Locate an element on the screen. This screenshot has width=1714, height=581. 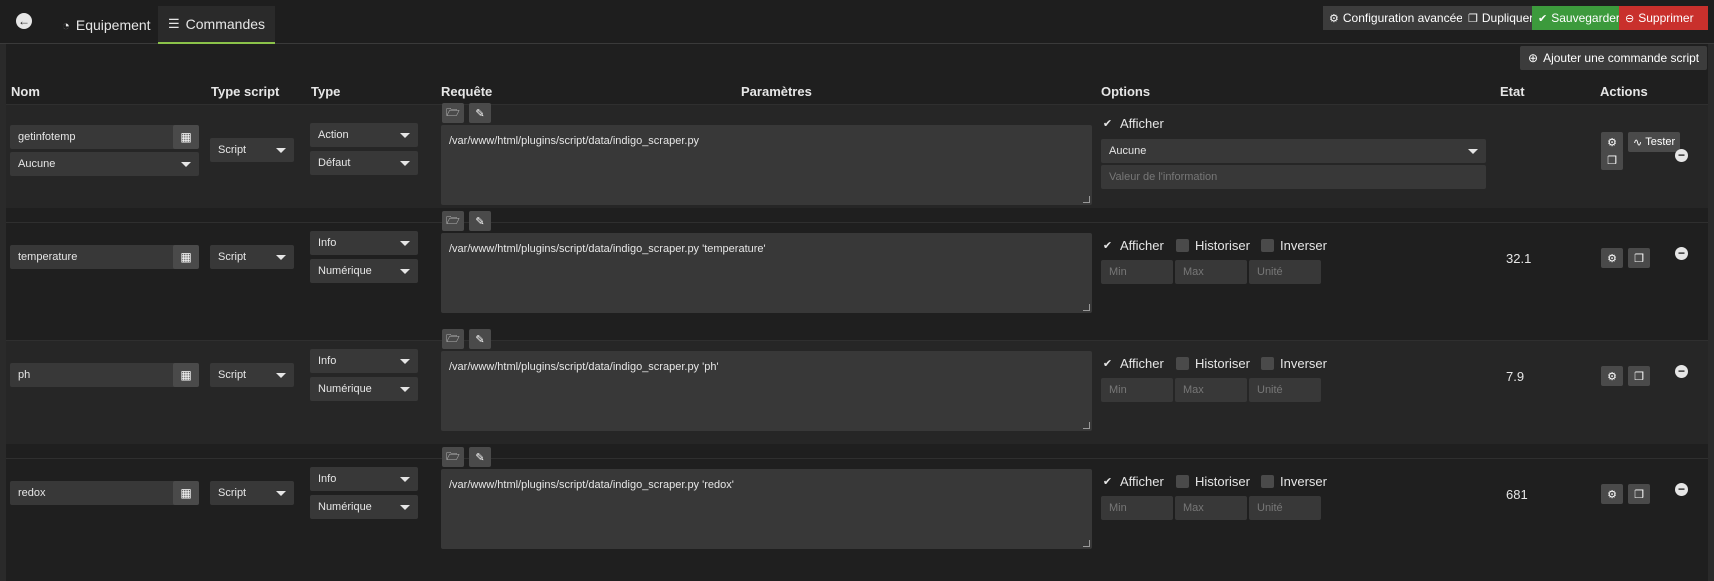
tab-commandes-label: Commandes is located at coordinates (225, 24).